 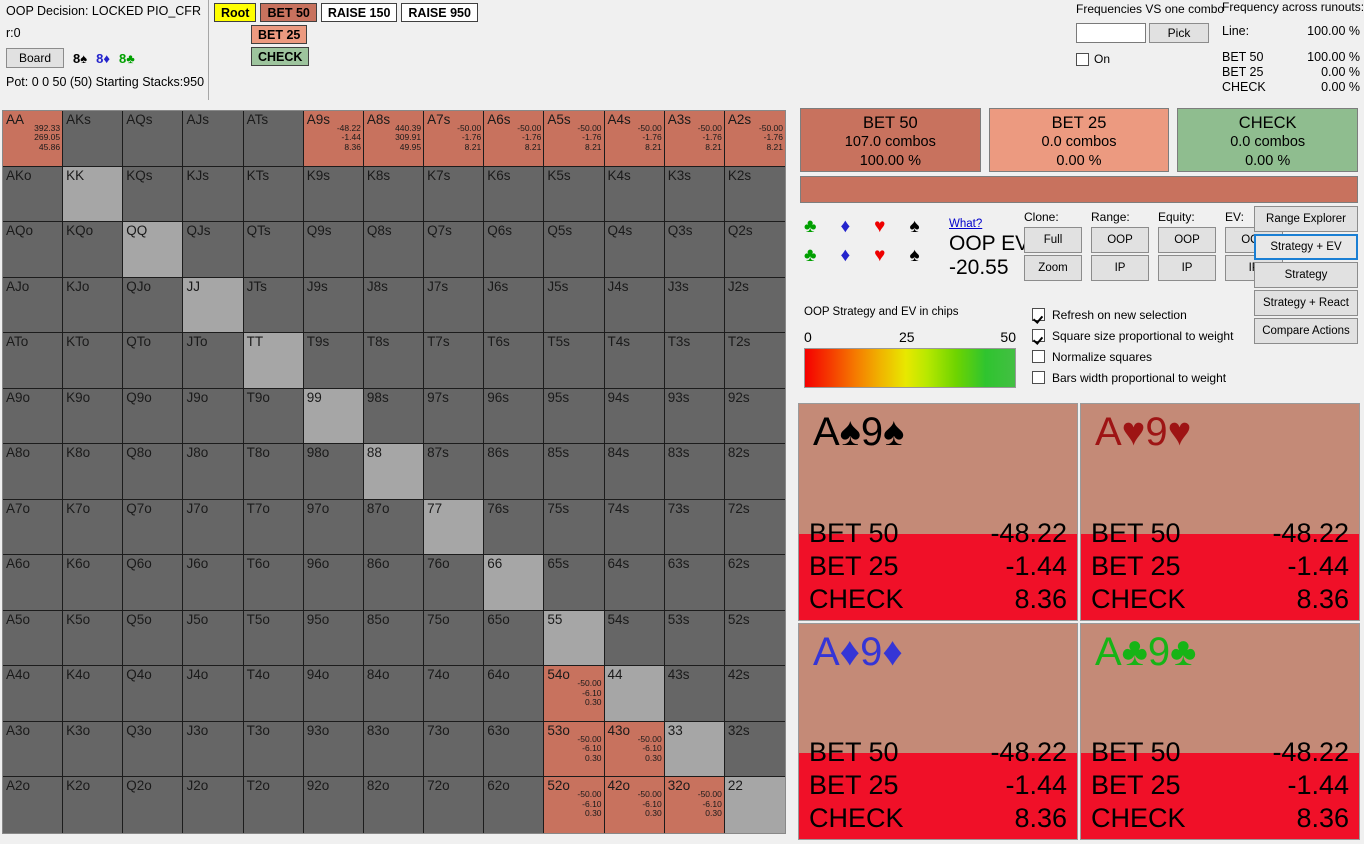 What do you see at coordinates (394, 250) in the screenshot?
I see `matrix-cell-Q8s: Q8s` at bounding box center [394, 250].